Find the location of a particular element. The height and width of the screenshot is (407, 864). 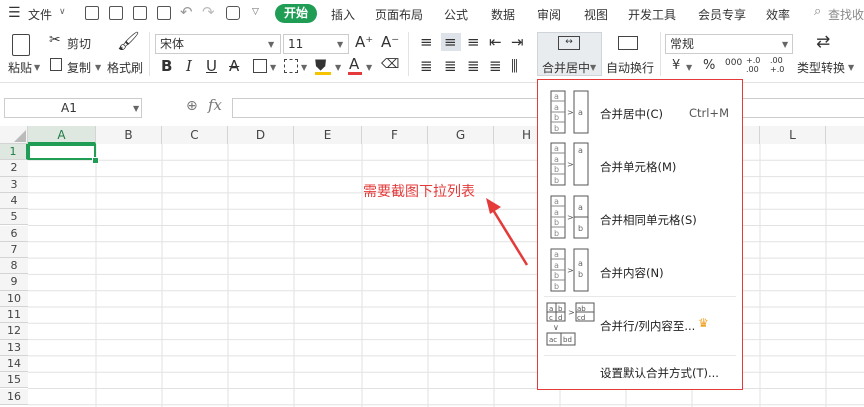

strikethrough-icon: A is located at coordinates (234, 66).